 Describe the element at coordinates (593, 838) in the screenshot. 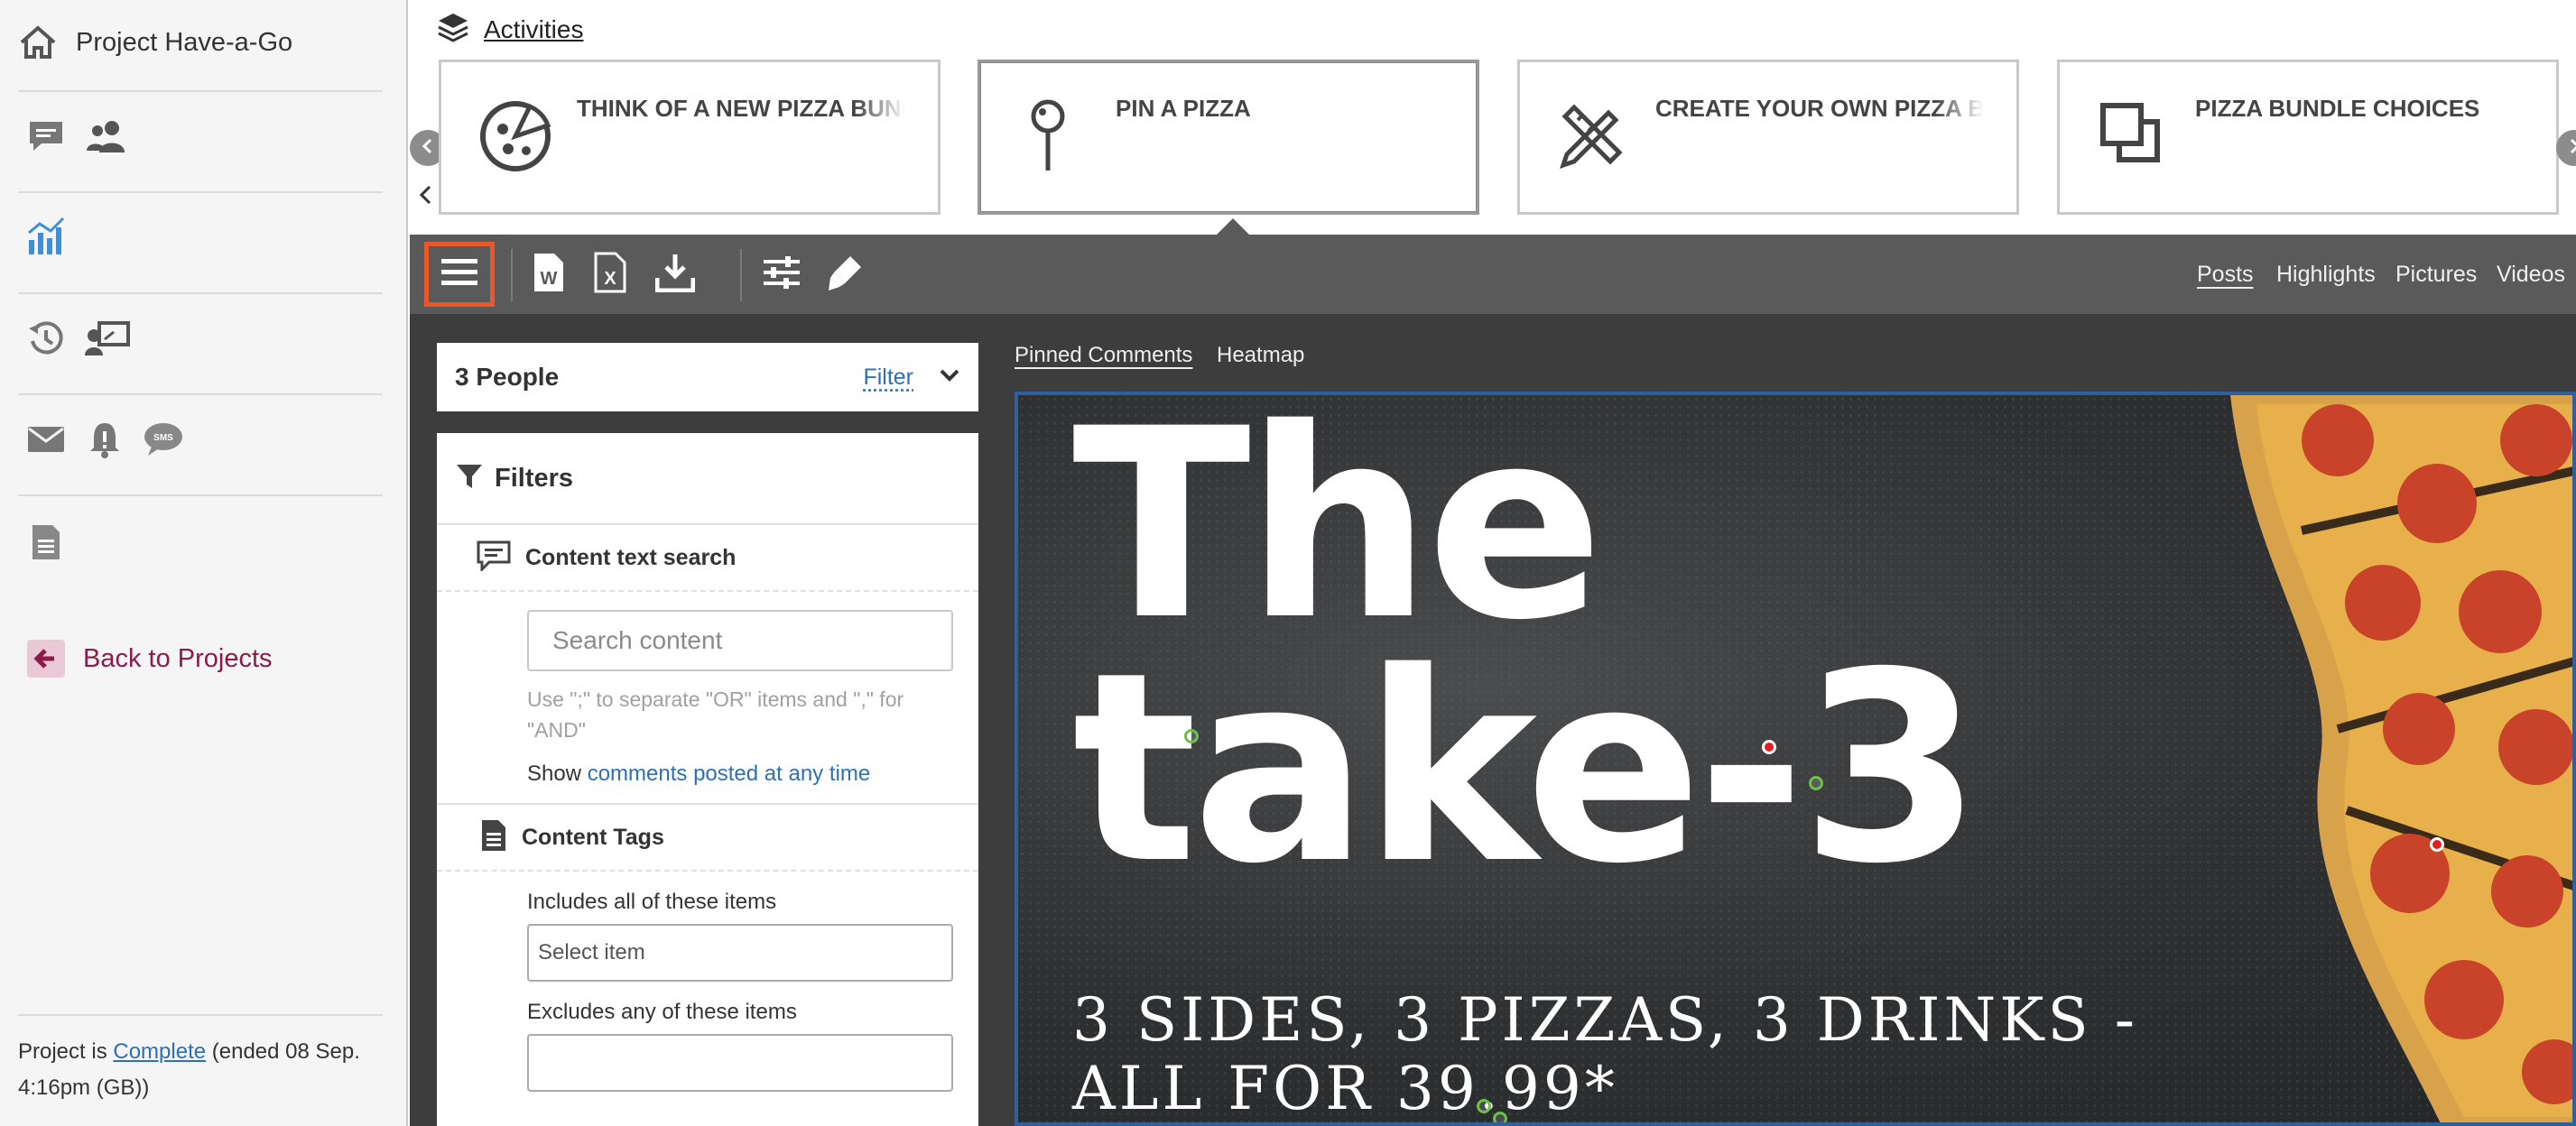

I see `content-tags-title: Content Tags` at that location.